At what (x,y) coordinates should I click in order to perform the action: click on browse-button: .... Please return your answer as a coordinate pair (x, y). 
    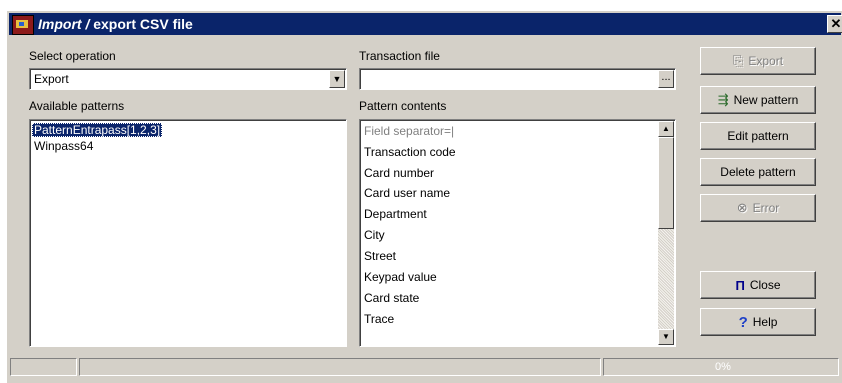
    Looking at the image, I should click on (666, 79).